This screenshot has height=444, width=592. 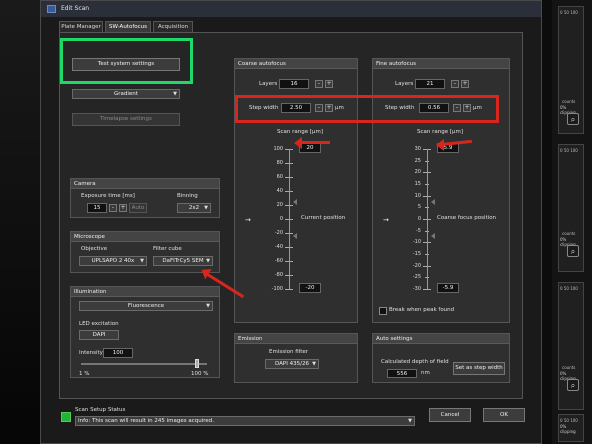 I want to click on fine-tick-label: 10, so click(x=417, y=195).